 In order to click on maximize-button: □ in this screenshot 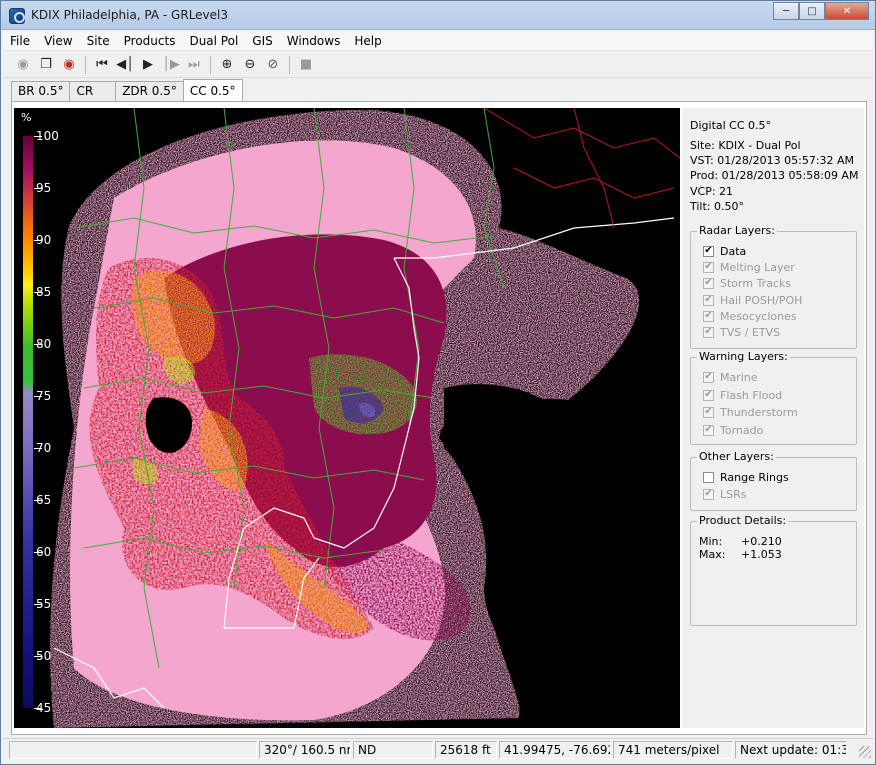, I will do `click(812, 11)`.